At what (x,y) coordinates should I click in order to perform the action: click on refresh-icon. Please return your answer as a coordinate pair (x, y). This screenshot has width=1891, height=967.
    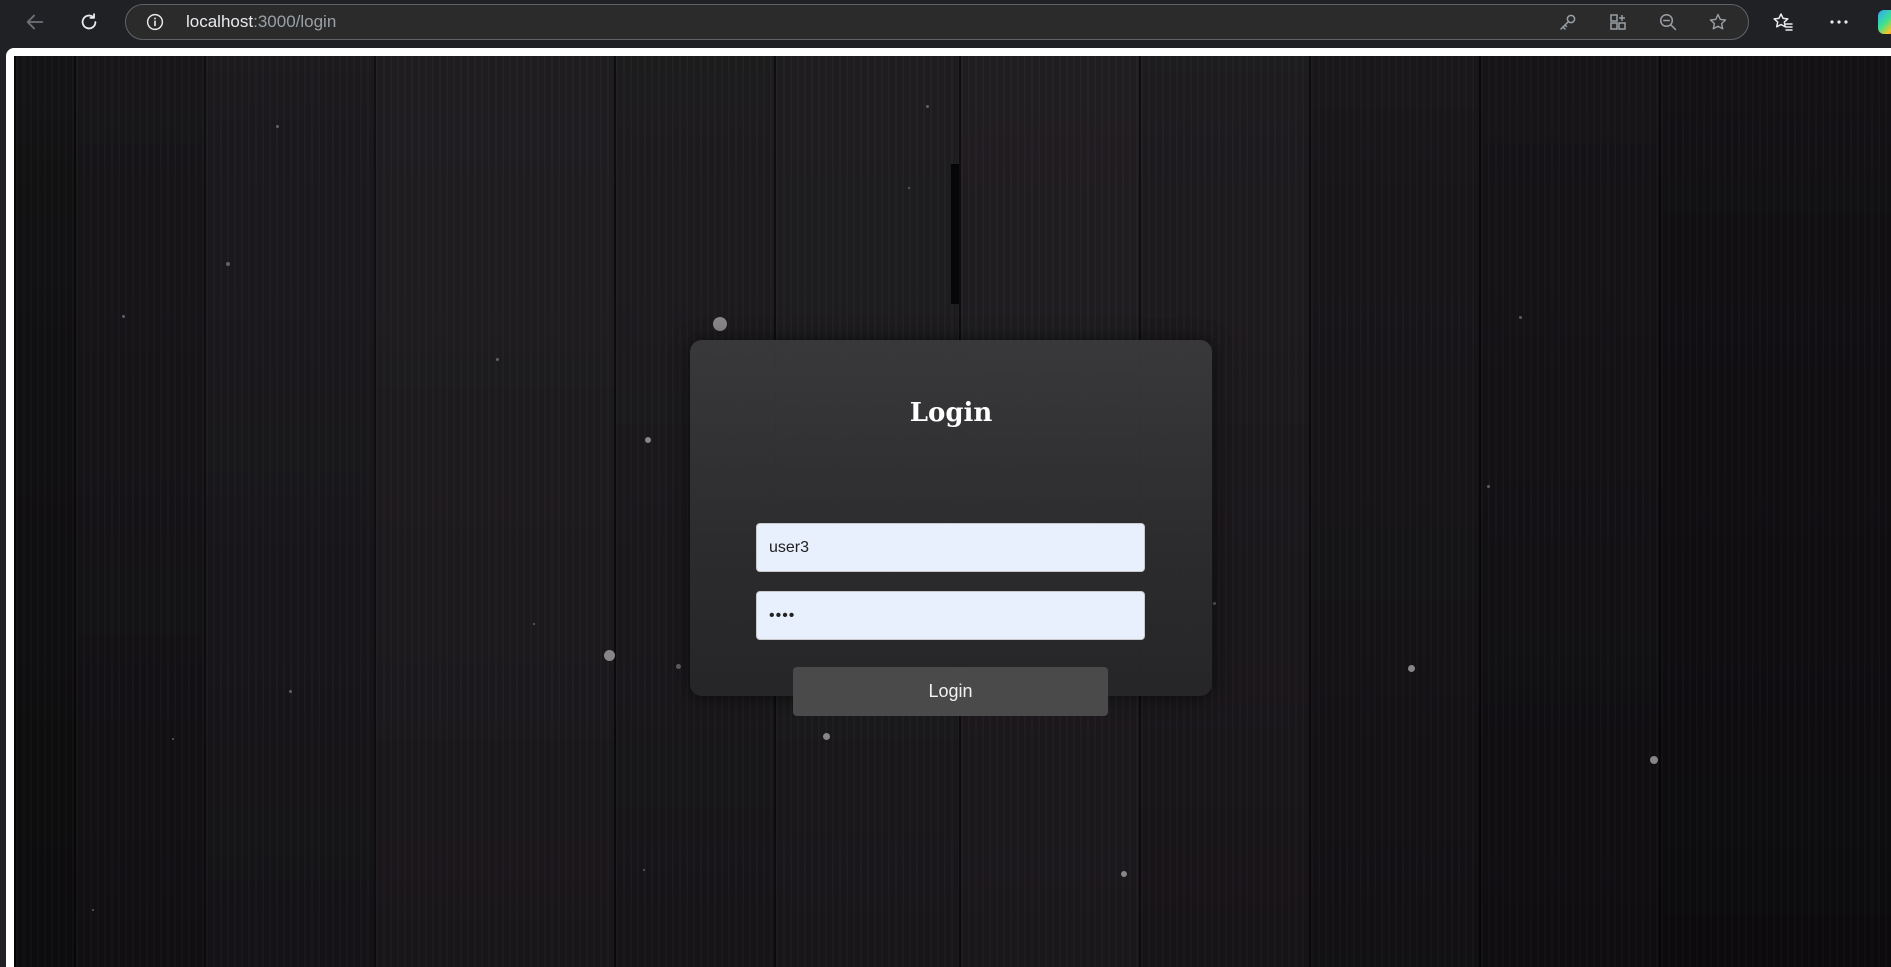
    Looking at the image, I should click on (89, 21).